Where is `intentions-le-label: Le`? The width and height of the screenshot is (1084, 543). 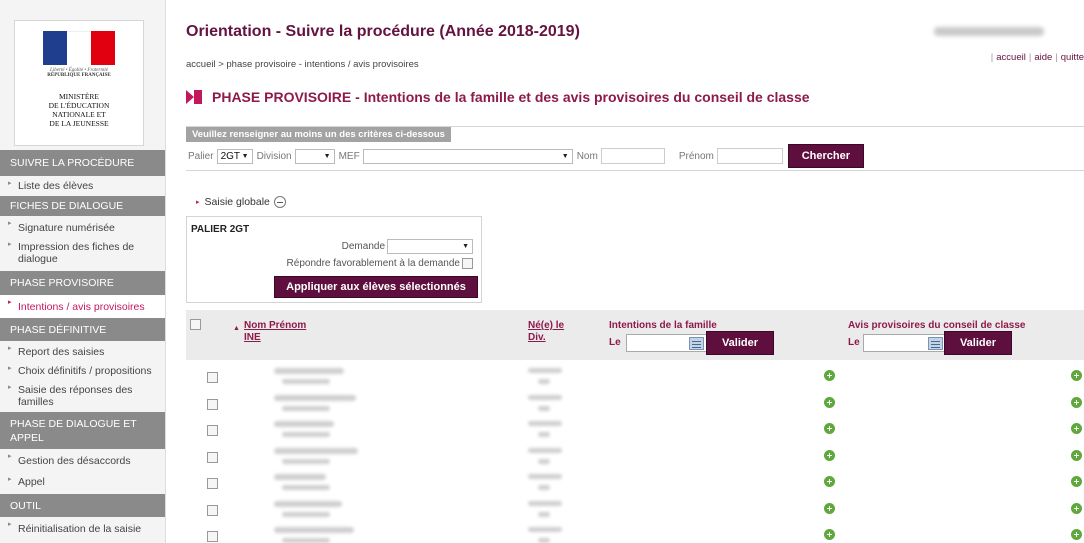
intentions-le-label: Le is located at coordinates (615, 342).